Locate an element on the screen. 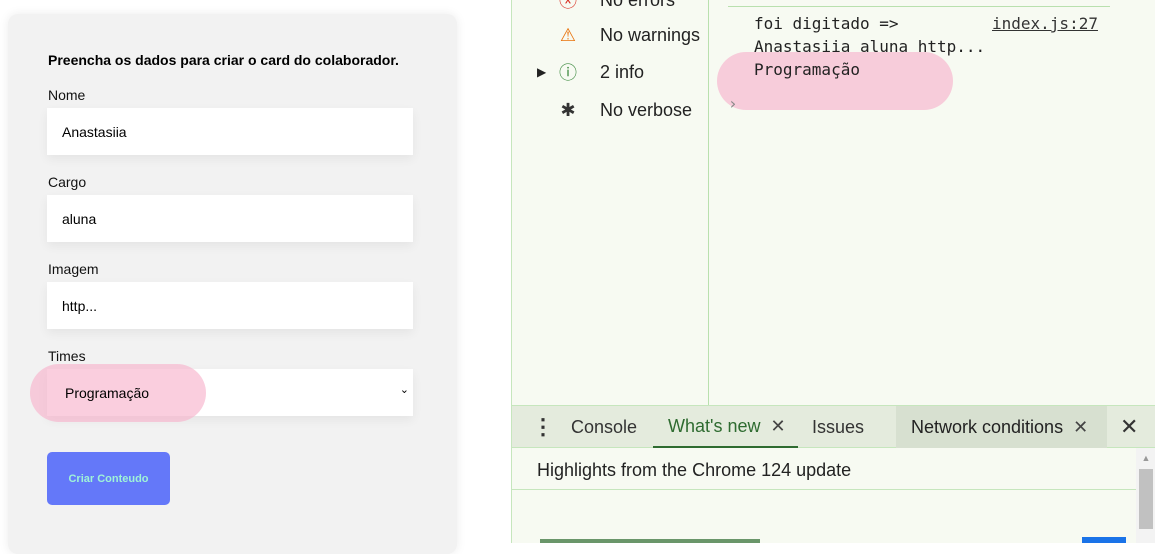 This screenshot has height=554, width=1155. close-drawer-icon: ✕ is located at coordinates (1129, 427).